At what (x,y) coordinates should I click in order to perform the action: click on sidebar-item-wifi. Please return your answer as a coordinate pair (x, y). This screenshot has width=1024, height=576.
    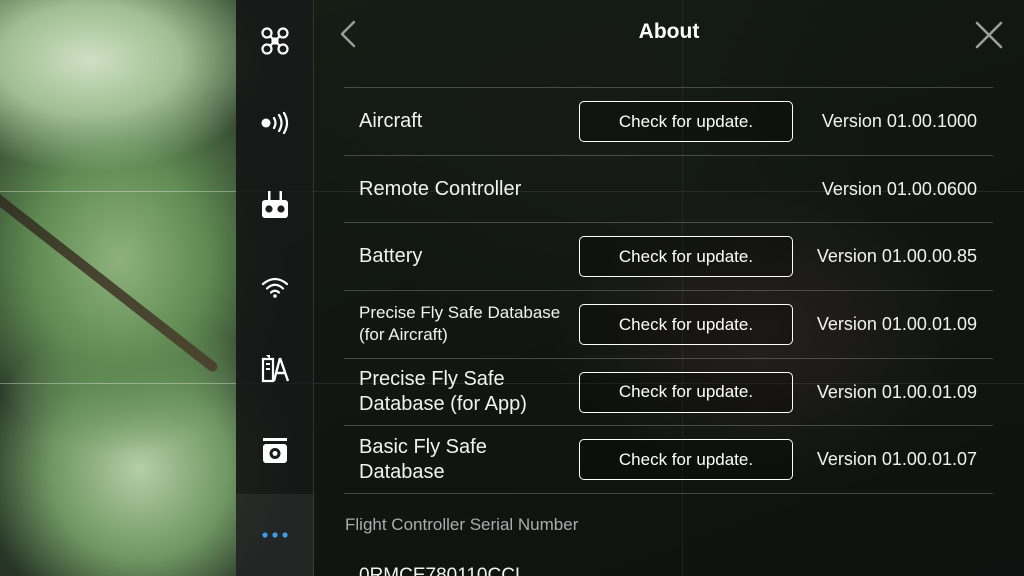
    Looking at the image, I should click on (275, 287).